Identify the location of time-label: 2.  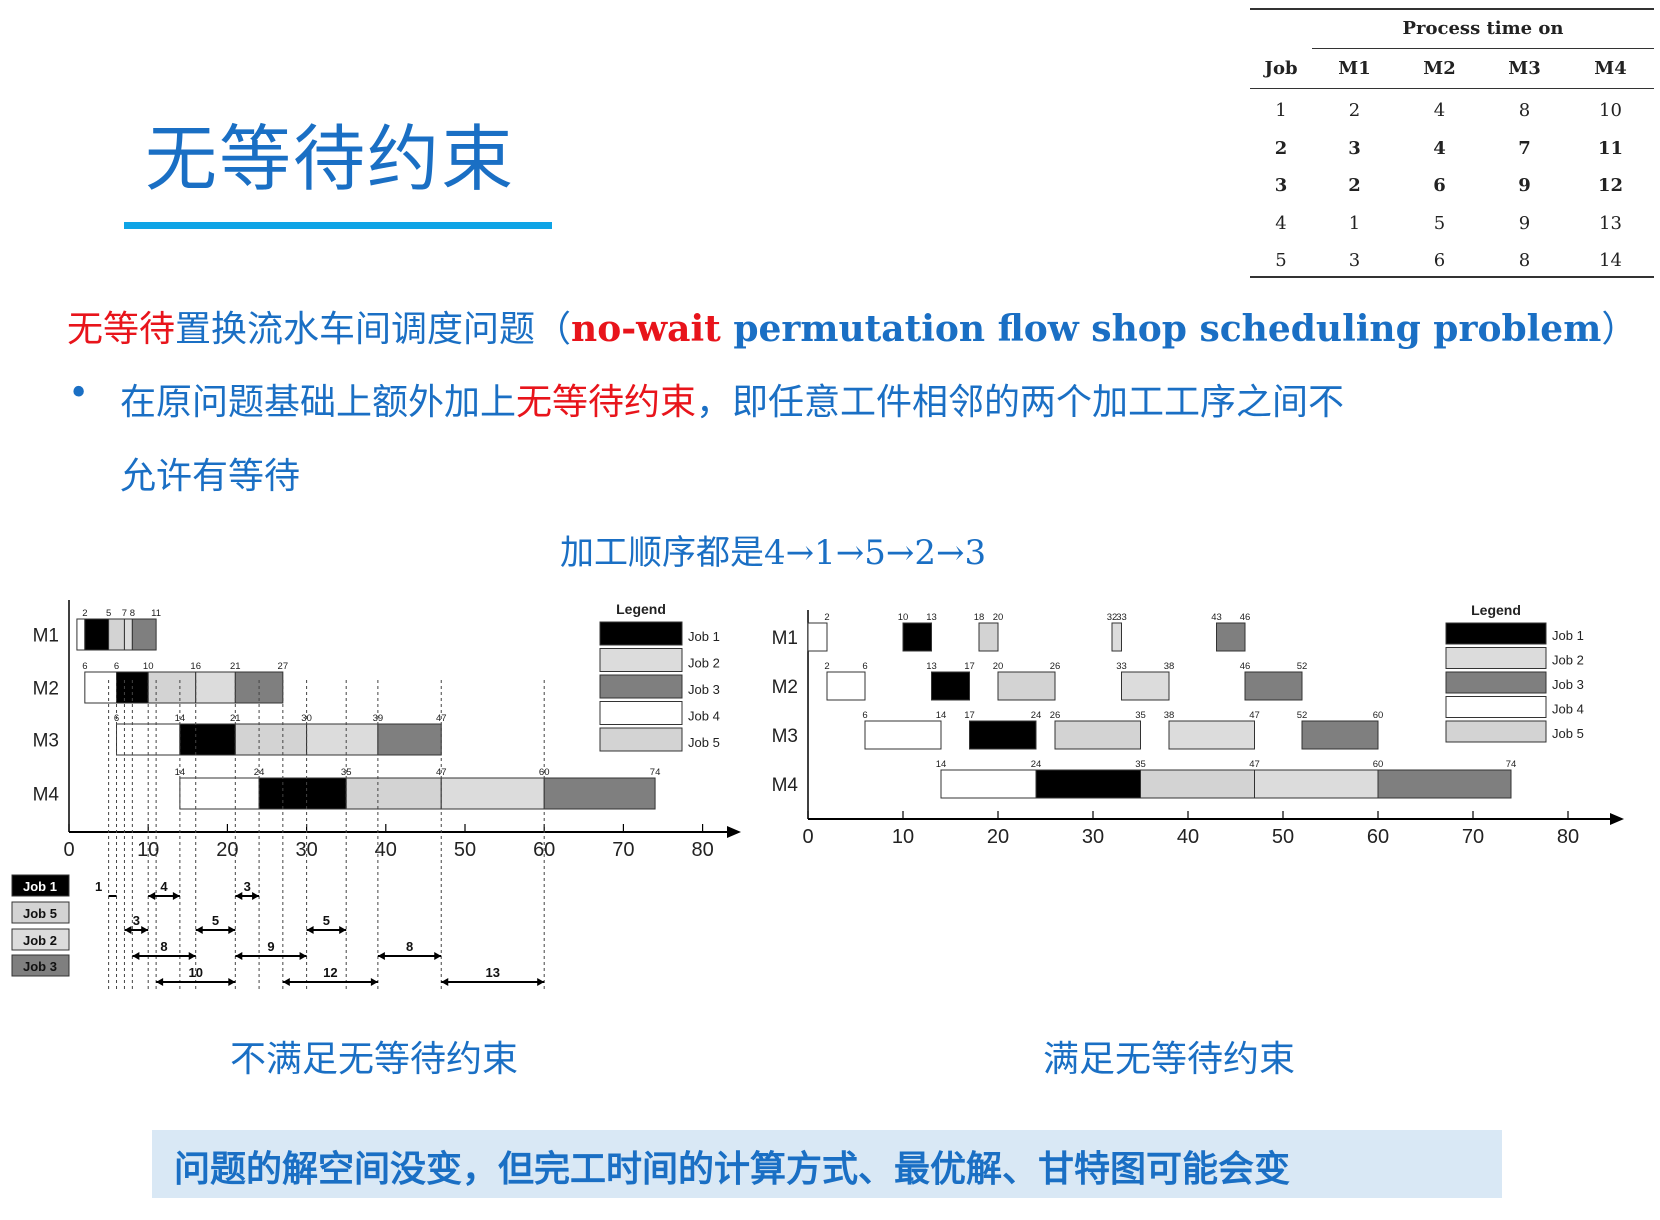
(826, 666).